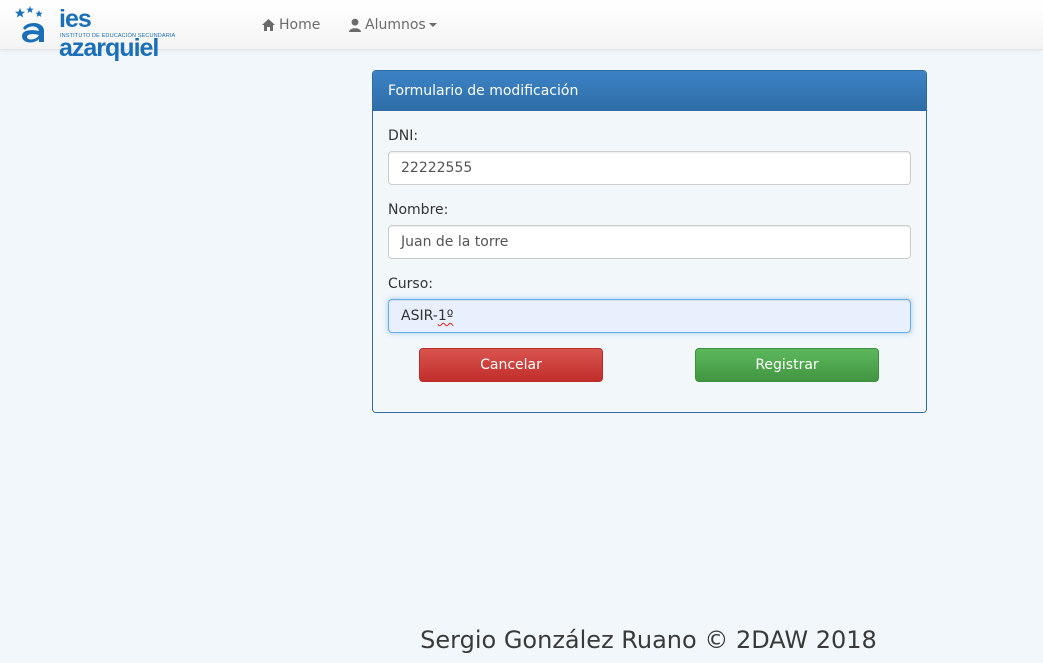 This screenshot has height=663, width=1043. I want to click on azarquiel-logo-icon, so click(29, 24).